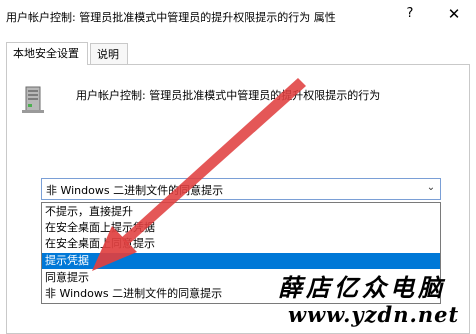 The image size is (476, 334). What do you see at coordinates (171, 17) in the screenshot?
I see `window-title: 用户帐户控制: 管理员批准模式中管理员的提升权限提示的行为 属性` at bounding box center [171, 17].